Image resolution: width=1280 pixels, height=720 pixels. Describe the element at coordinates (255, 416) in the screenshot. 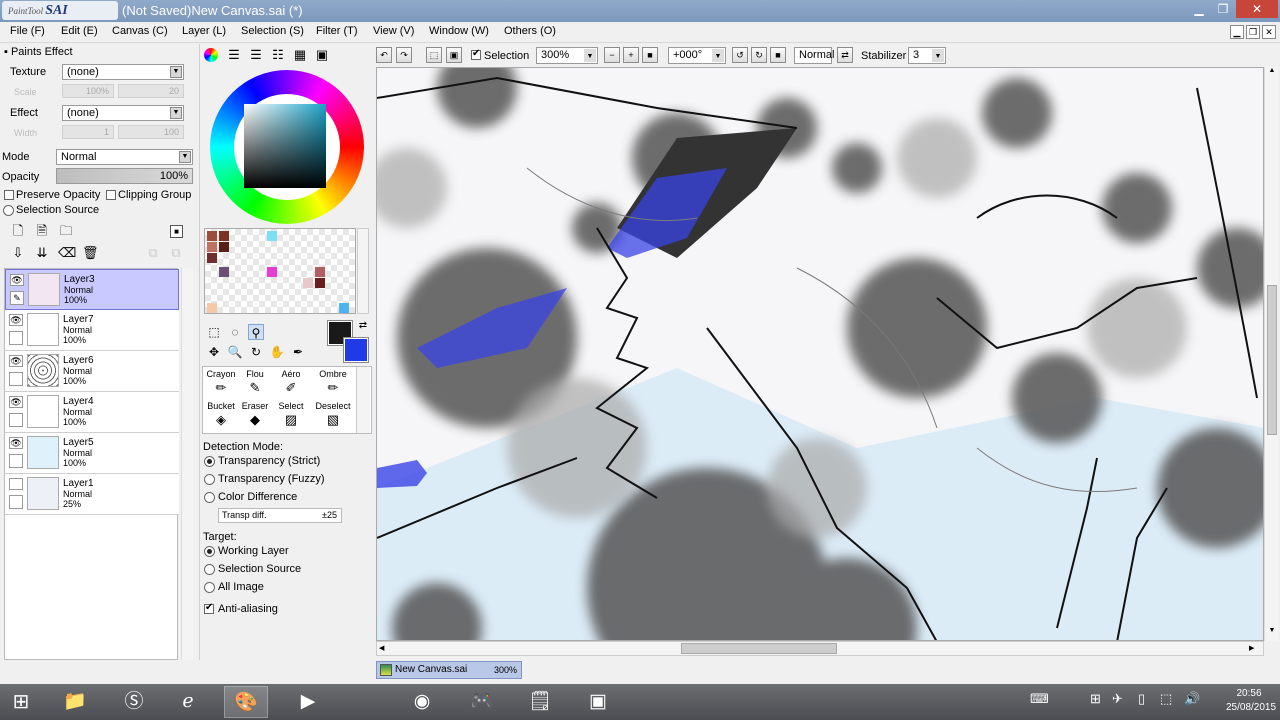

I see `tool-eraser: Eraser ◆` at that location.